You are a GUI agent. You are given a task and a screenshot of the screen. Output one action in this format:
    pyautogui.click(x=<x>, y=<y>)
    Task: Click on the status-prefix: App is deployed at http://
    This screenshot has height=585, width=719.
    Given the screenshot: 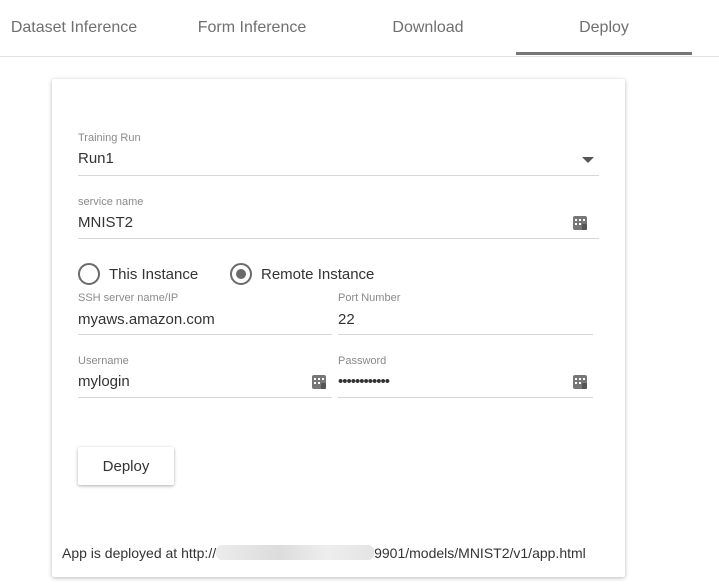 What is the action you would take?
    pyautogui.click(x=139, y=553)
    